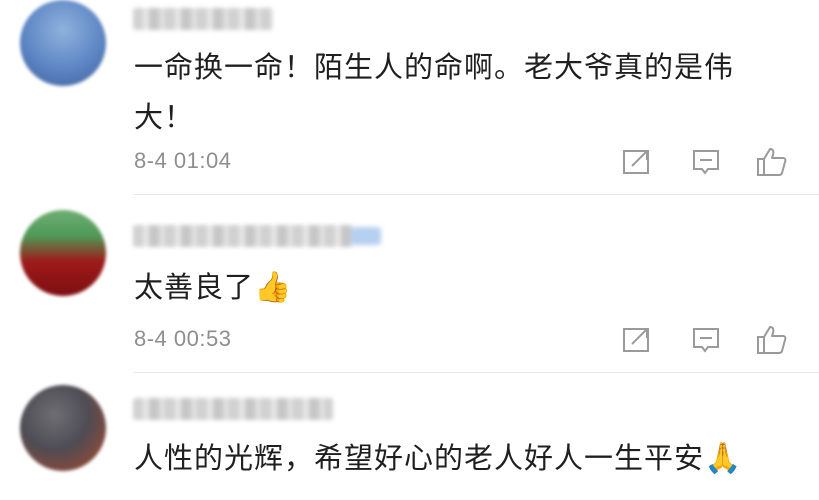  I want to click on comment-text-content: 一命换一命！陌生人的命啊。老大爷真的是伟大！, so click(434, 92).